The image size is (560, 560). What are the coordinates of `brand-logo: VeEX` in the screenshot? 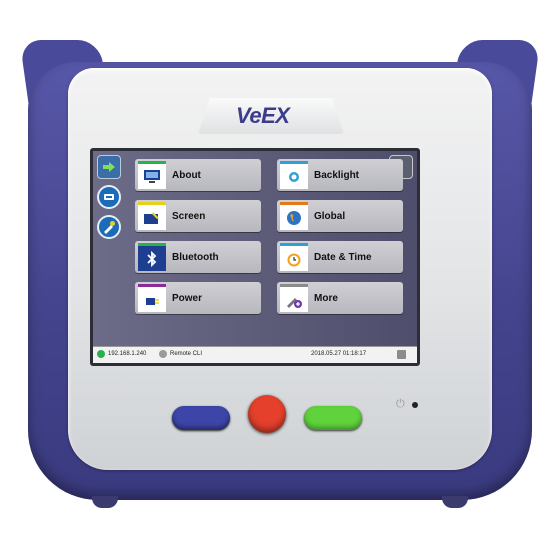 It's located at (263, 115).